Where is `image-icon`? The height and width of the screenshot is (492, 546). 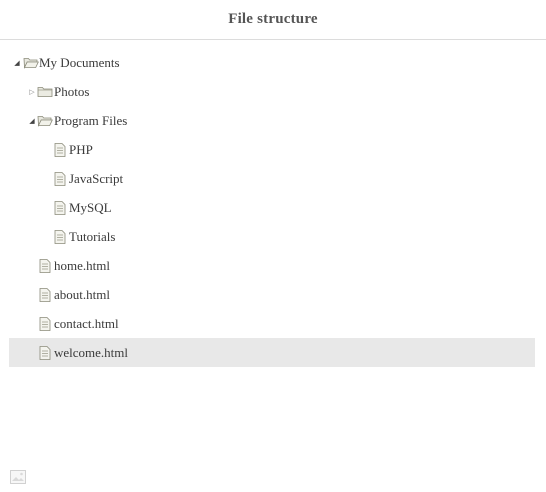 image-icon is located at coordinates (18, 477).